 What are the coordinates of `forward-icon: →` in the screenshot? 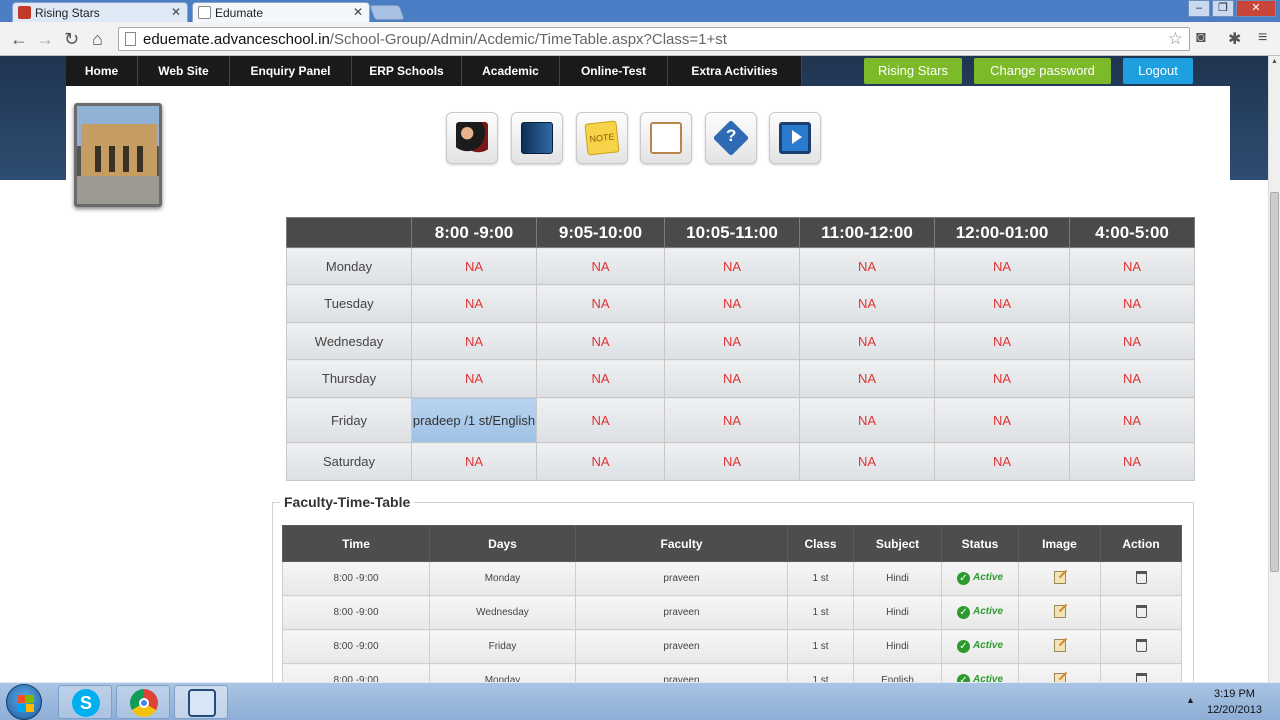 It's located at (45, 39).